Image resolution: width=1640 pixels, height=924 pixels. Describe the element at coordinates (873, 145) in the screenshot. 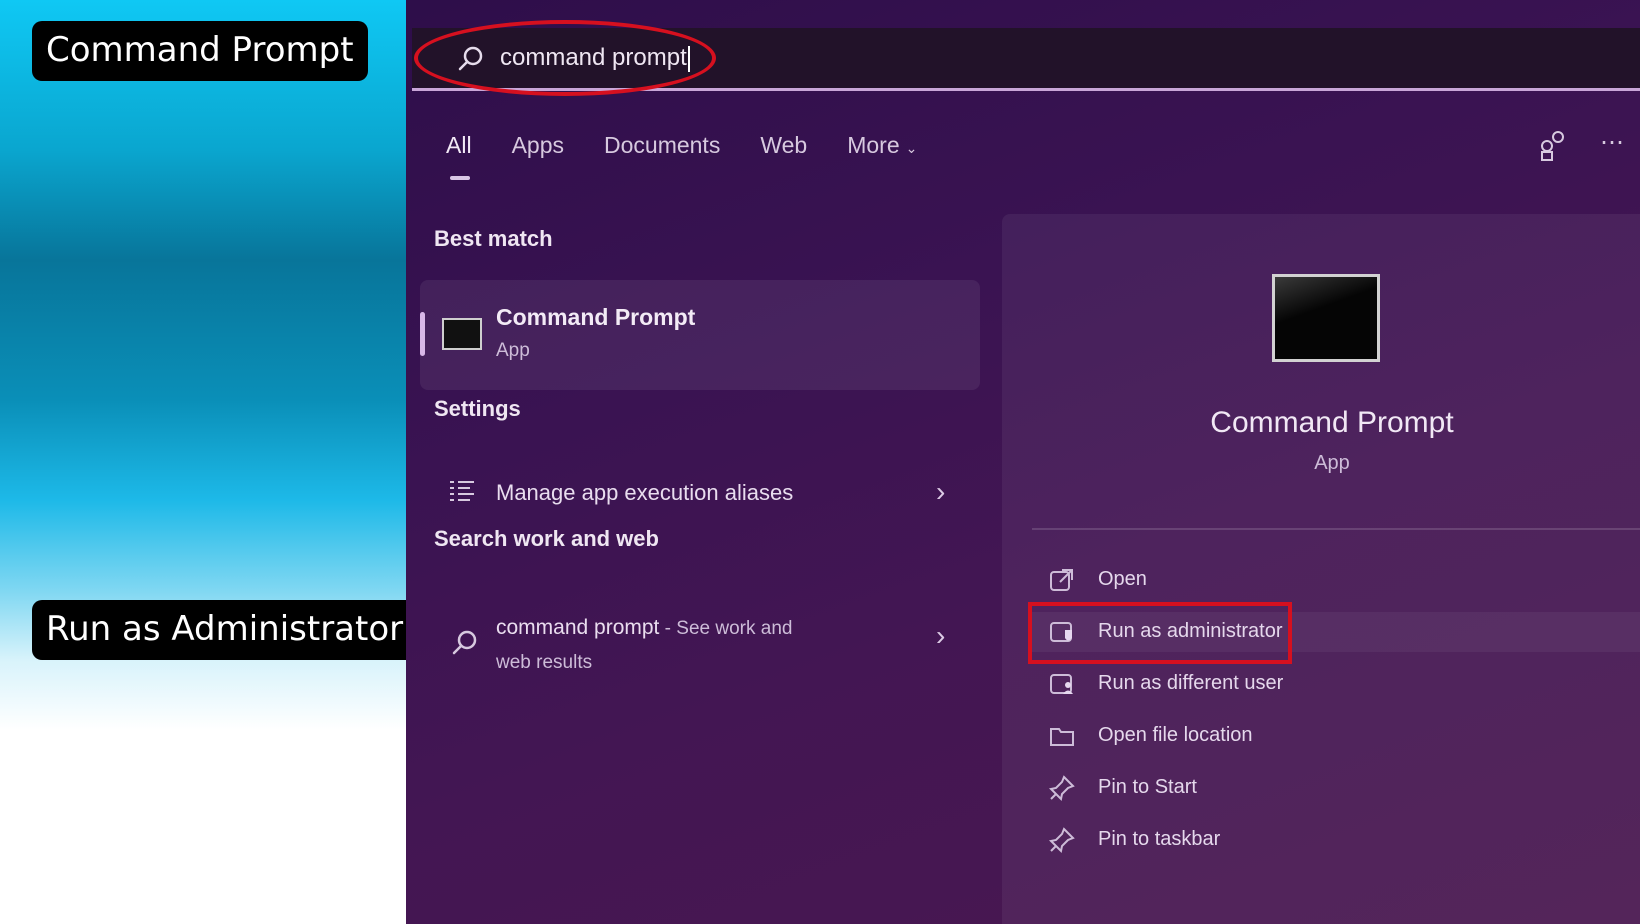

I see `tab-more-label: More` at that location.